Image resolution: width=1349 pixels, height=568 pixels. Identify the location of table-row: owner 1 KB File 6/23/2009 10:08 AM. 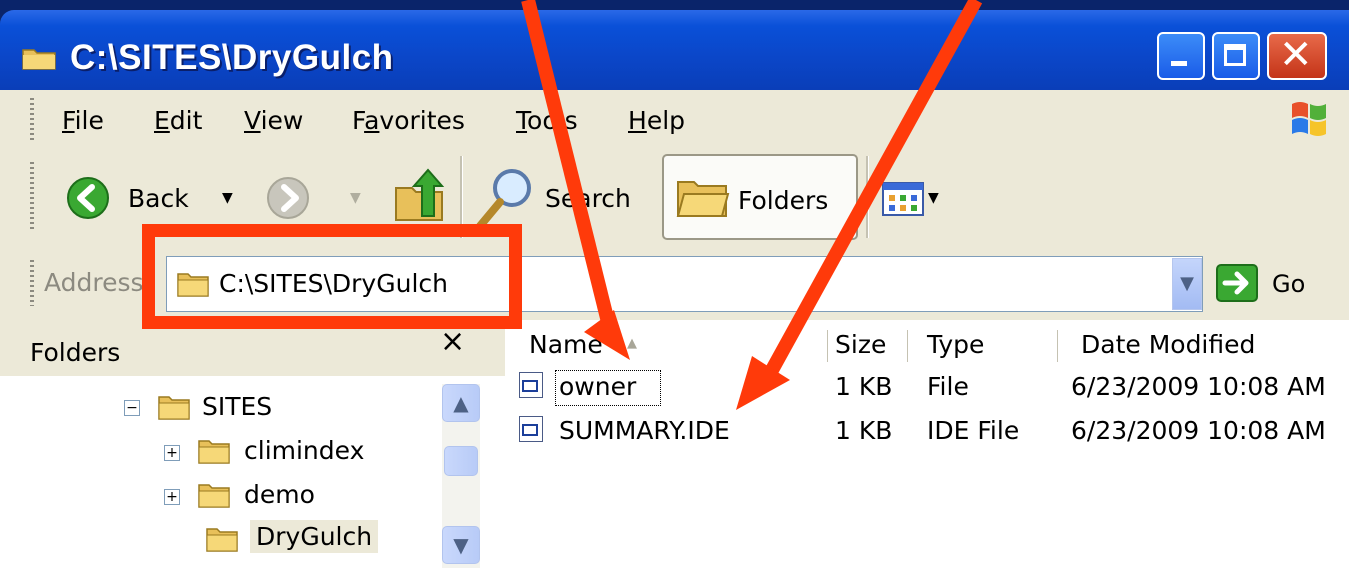
(927, 388).